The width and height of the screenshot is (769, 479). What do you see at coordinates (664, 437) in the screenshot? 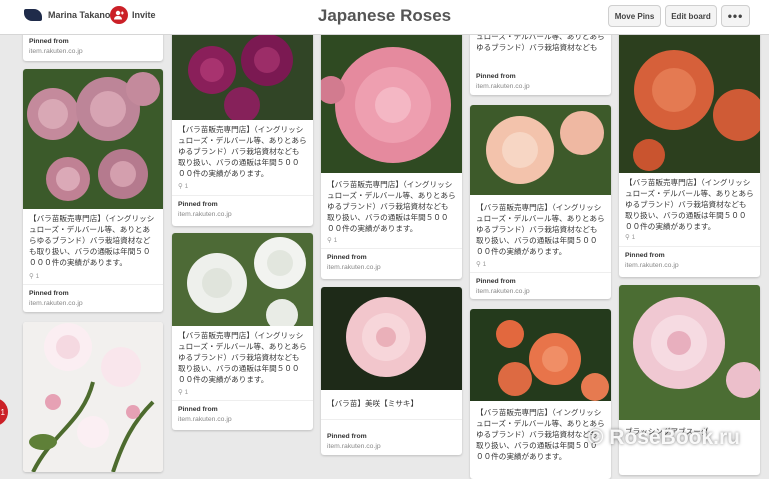
I see `watermark: © RoseBook.ru` at bounding box center [664, 437].